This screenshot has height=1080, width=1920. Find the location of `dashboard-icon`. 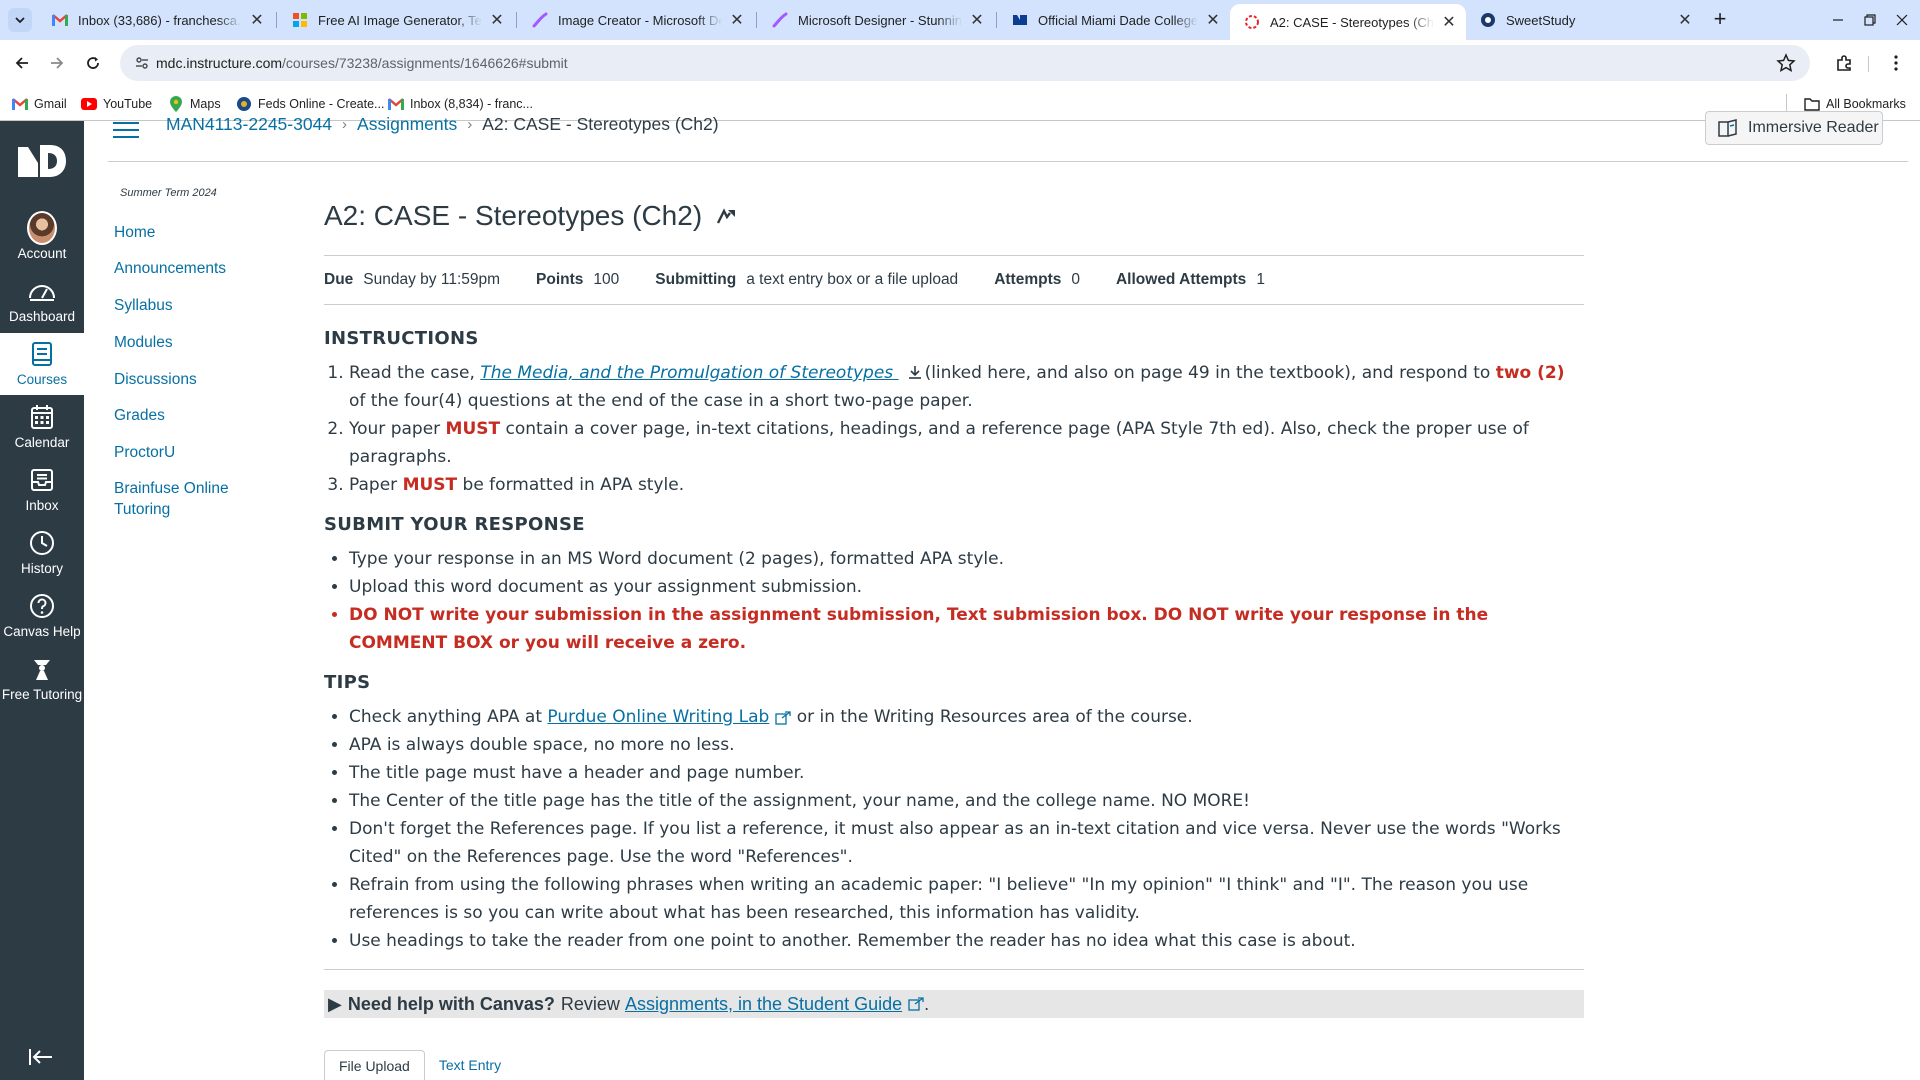

dashboard-icon is located at coordinates (42, 291).